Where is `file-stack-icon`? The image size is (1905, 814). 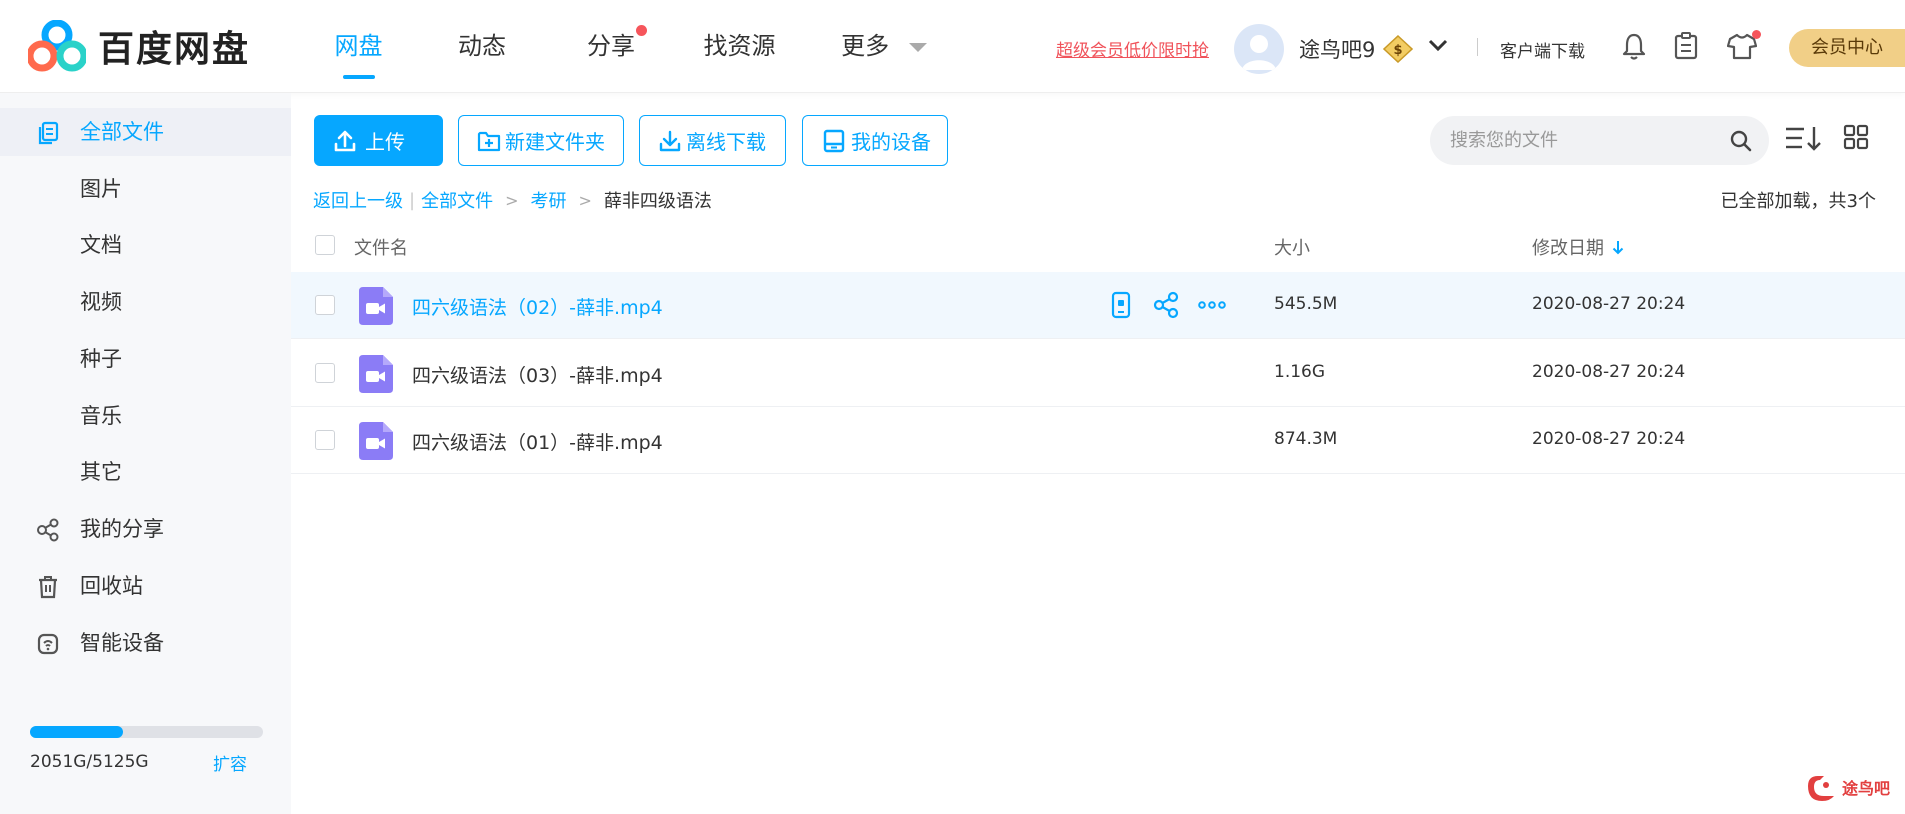
file-stack-icon is located at coordinates (48, 133).